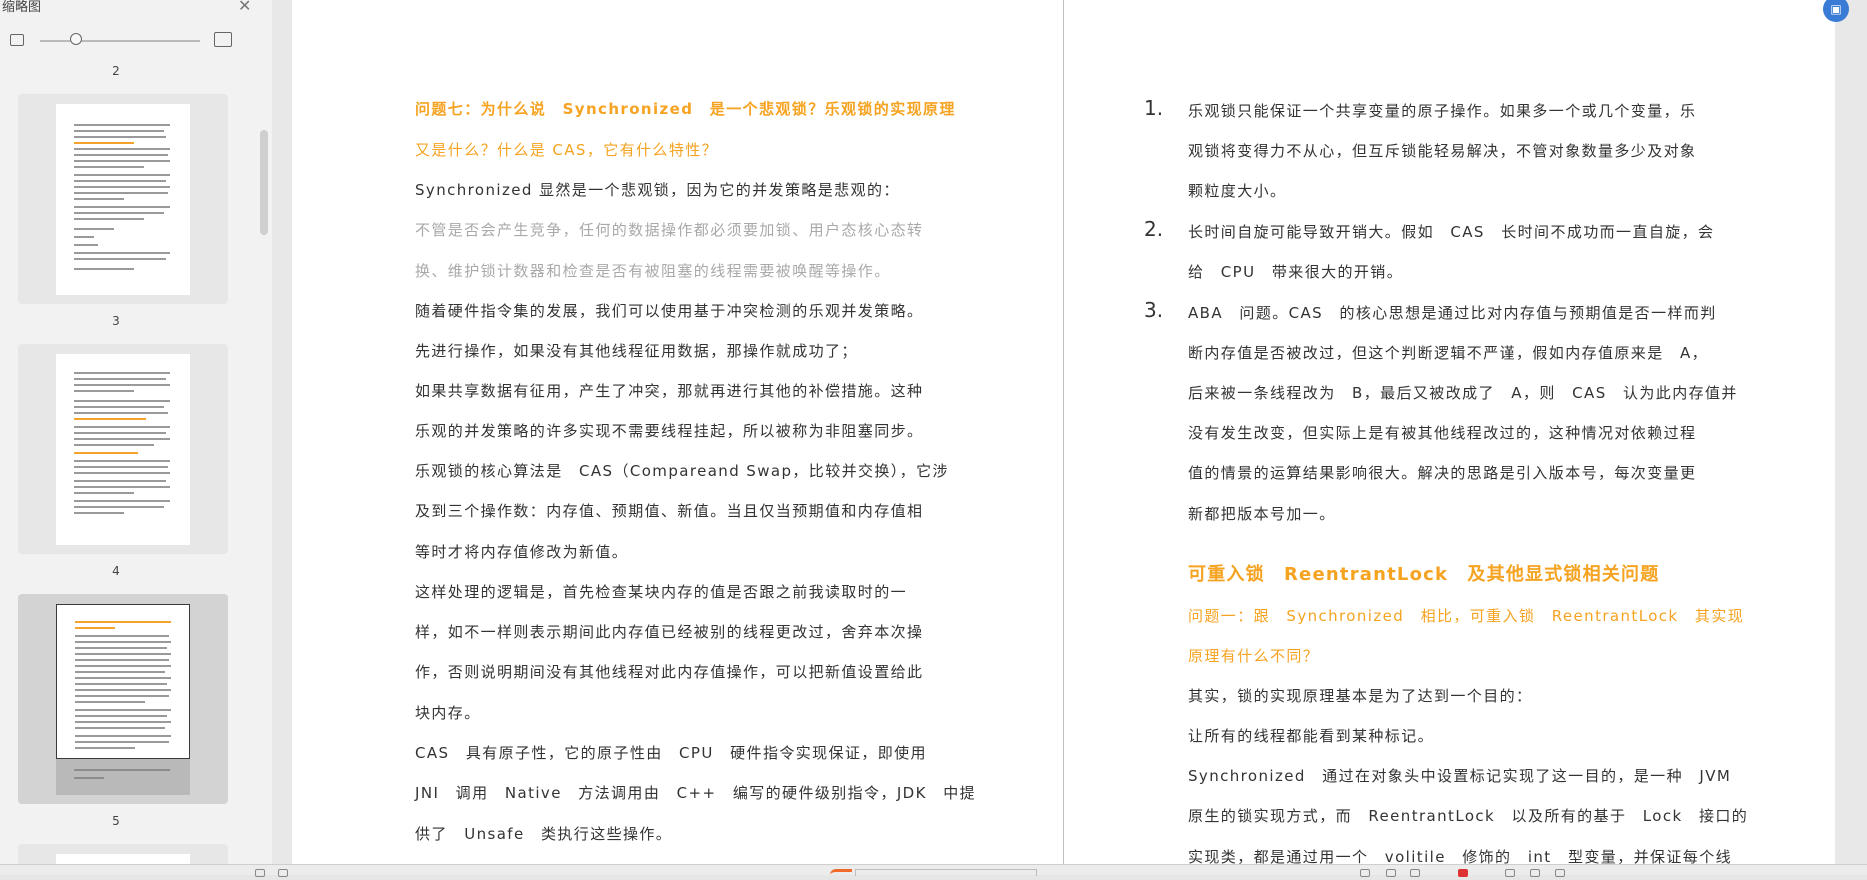 This screenshot has width=1867, height=880. Describe the element at coordinates (1391, 873) in the screenshot. I see `double-page-view-icon` at that location.